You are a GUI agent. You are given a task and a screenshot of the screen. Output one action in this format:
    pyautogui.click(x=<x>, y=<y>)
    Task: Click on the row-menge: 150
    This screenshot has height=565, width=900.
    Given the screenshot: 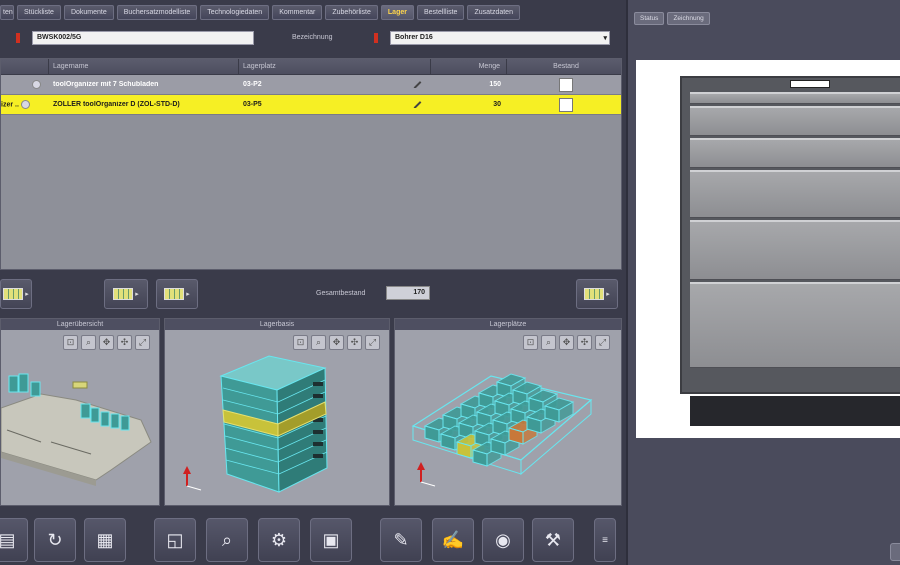 What is the action you would take?
    pyautogui.click(x=495, y=84)
    